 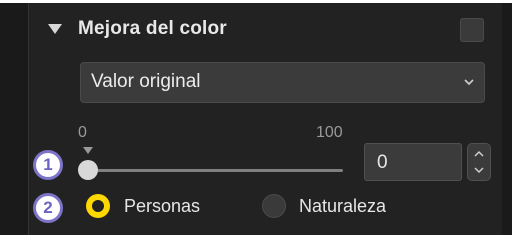 What do you see at coordinates (14, 119) in the screenshot?
I see `left-gutter` at bounding box center [14, 119].